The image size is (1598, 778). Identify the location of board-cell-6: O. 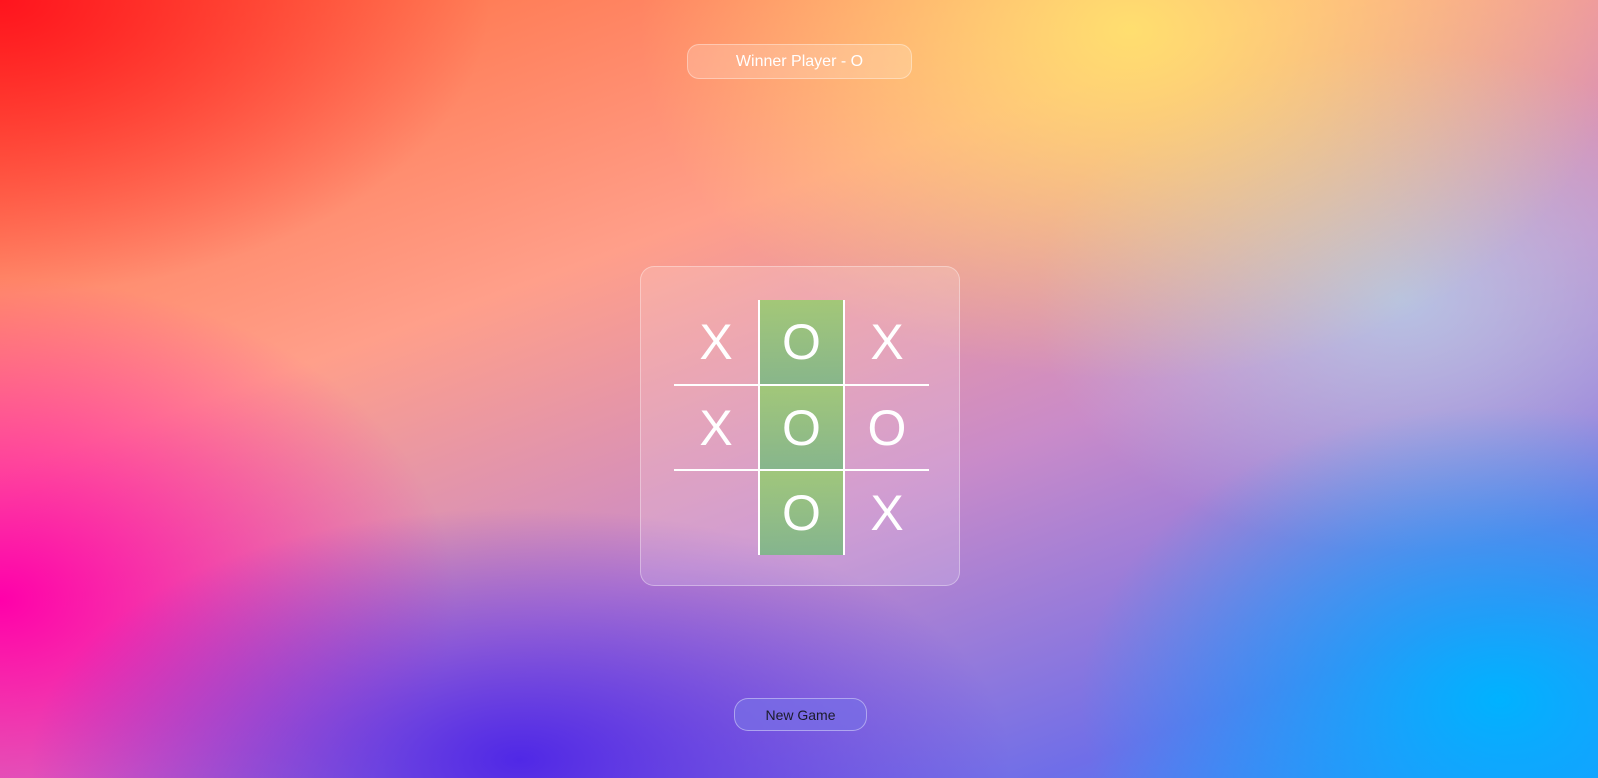
(887, 428).